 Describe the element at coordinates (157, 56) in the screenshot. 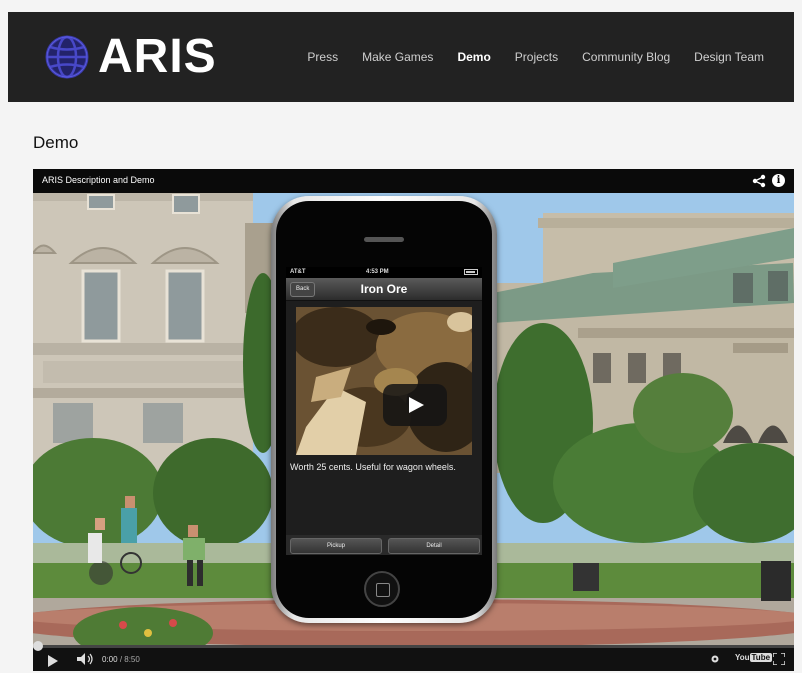

I see `logo-text: ARIS` at that location.